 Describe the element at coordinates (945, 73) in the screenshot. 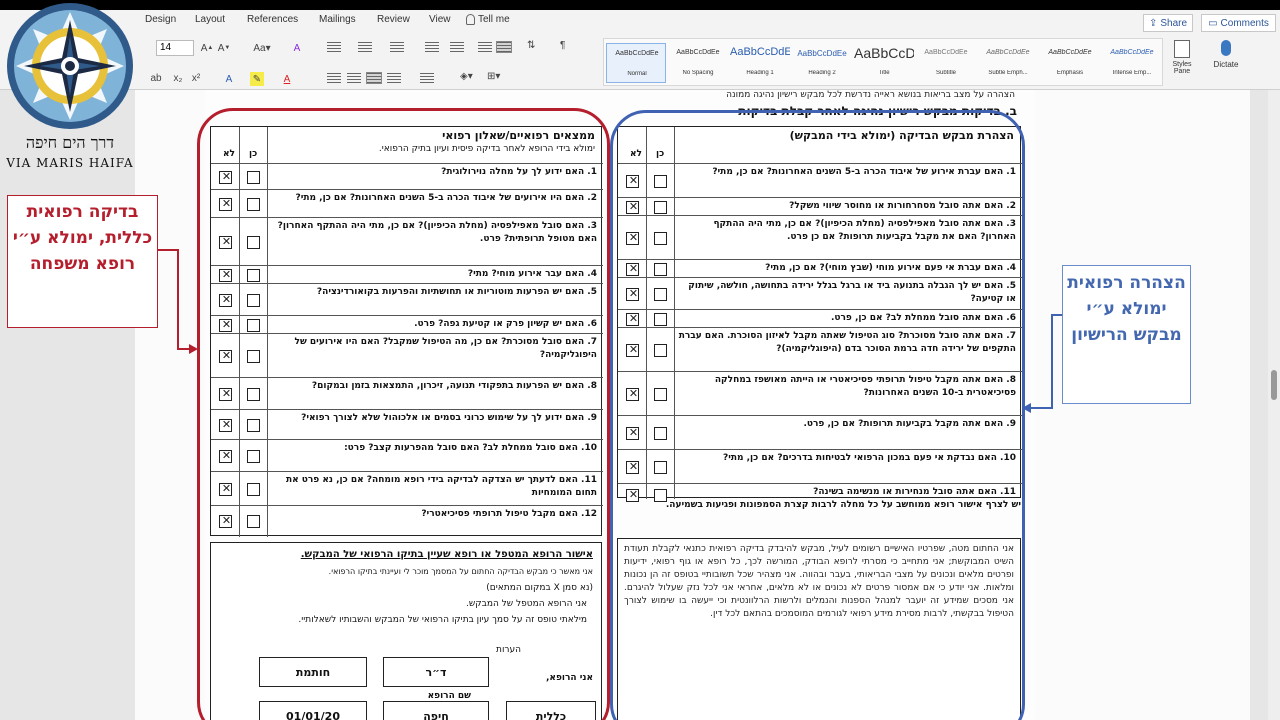

I see `style-label: Subtitle` at that location.